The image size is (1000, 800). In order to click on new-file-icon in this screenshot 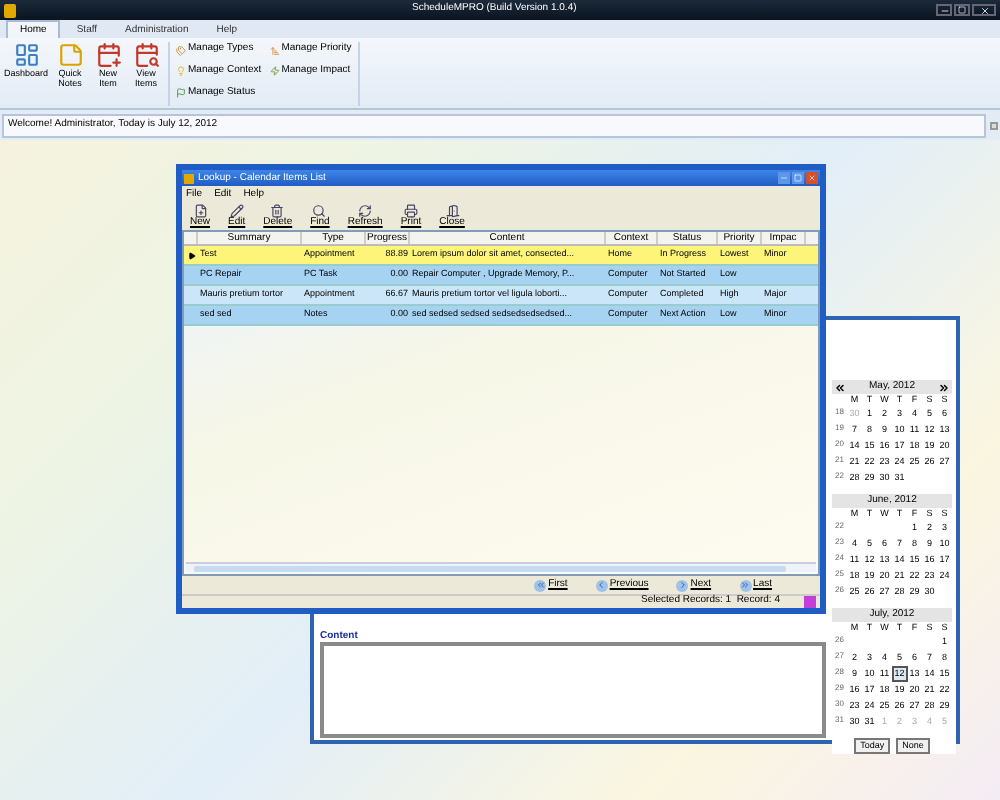, I will do `click(200, 210)`.